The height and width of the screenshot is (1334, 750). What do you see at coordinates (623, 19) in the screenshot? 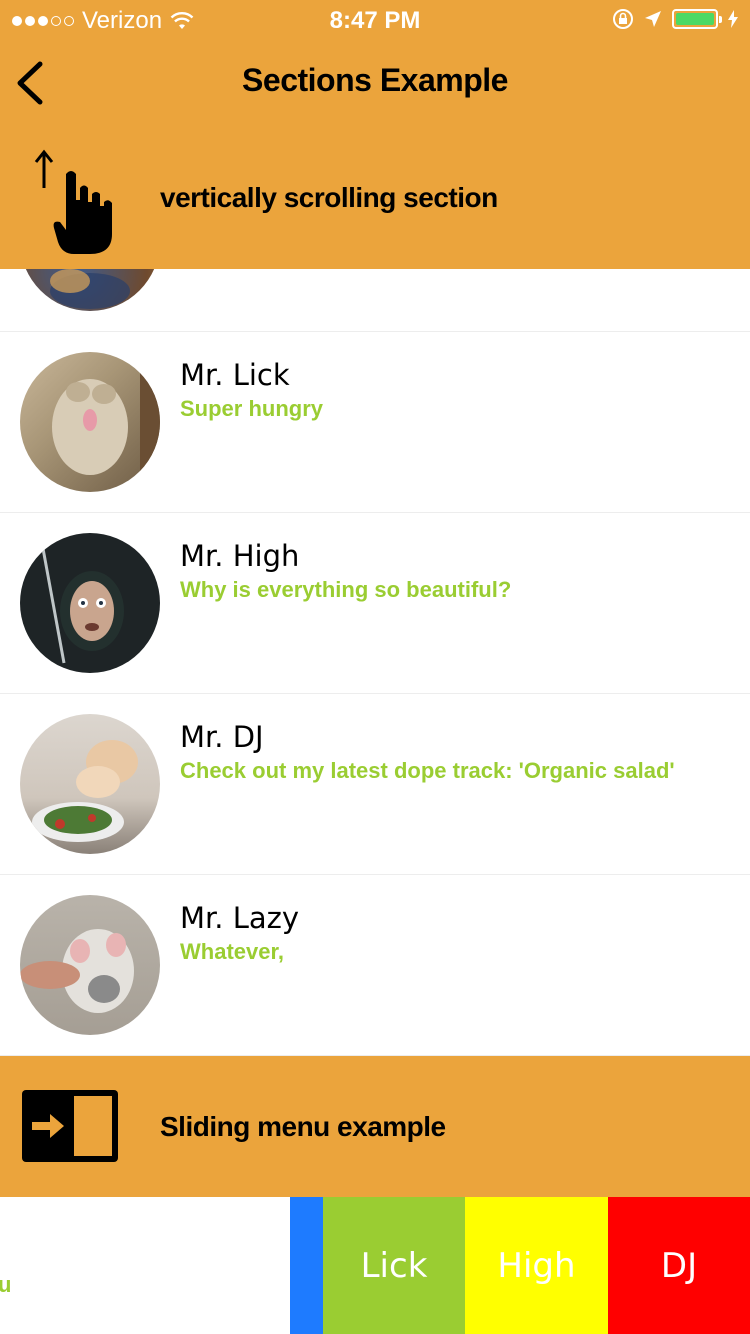
I see `rotation-lock-icon` at bounding box center [623, 19].